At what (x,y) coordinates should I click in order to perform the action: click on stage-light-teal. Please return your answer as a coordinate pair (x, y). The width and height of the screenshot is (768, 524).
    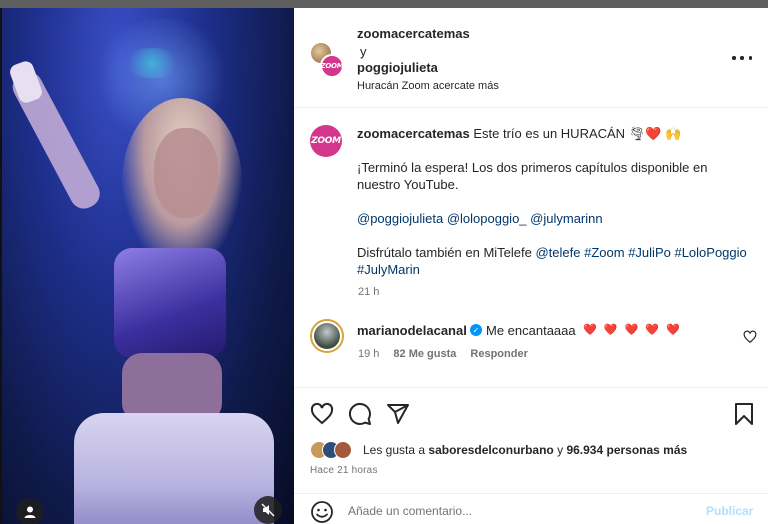
    Looking at the image, I should click on (152, 63).